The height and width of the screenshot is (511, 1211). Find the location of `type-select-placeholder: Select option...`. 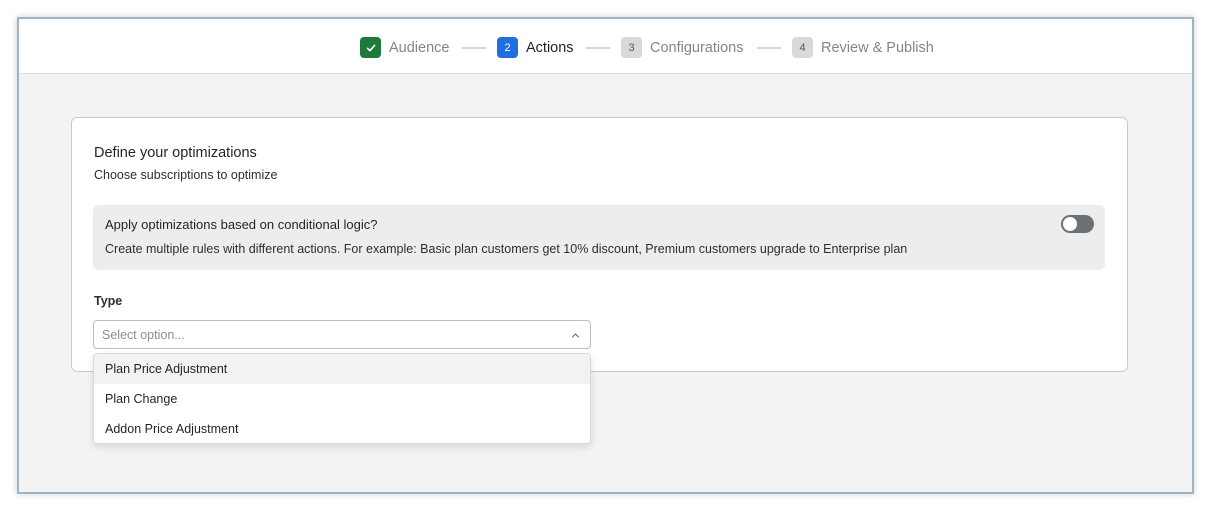

type-select-placeholder: Select option... is located at coordinates (143, 335).